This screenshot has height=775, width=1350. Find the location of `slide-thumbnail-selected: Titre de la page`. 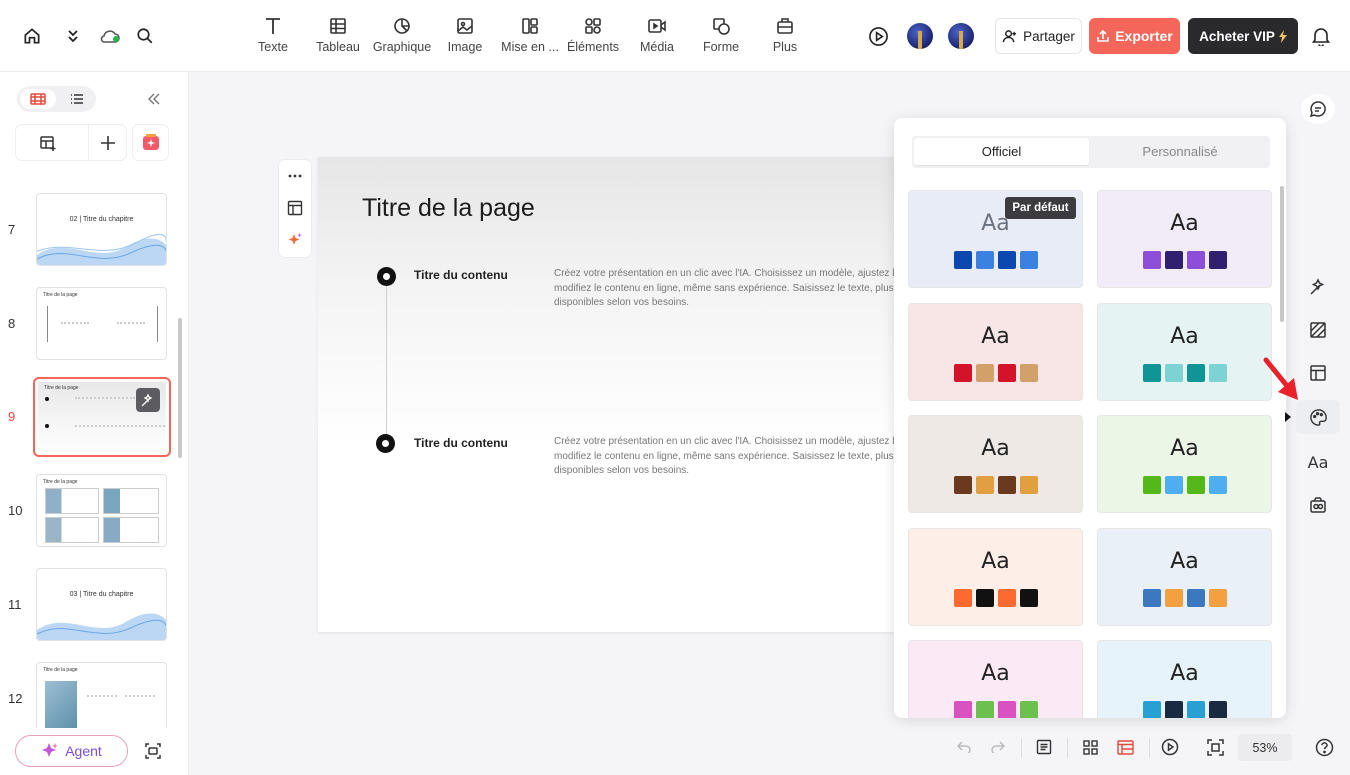

slide-thumbnail-selected: Titre de la page is located at coordinates (102, 417).